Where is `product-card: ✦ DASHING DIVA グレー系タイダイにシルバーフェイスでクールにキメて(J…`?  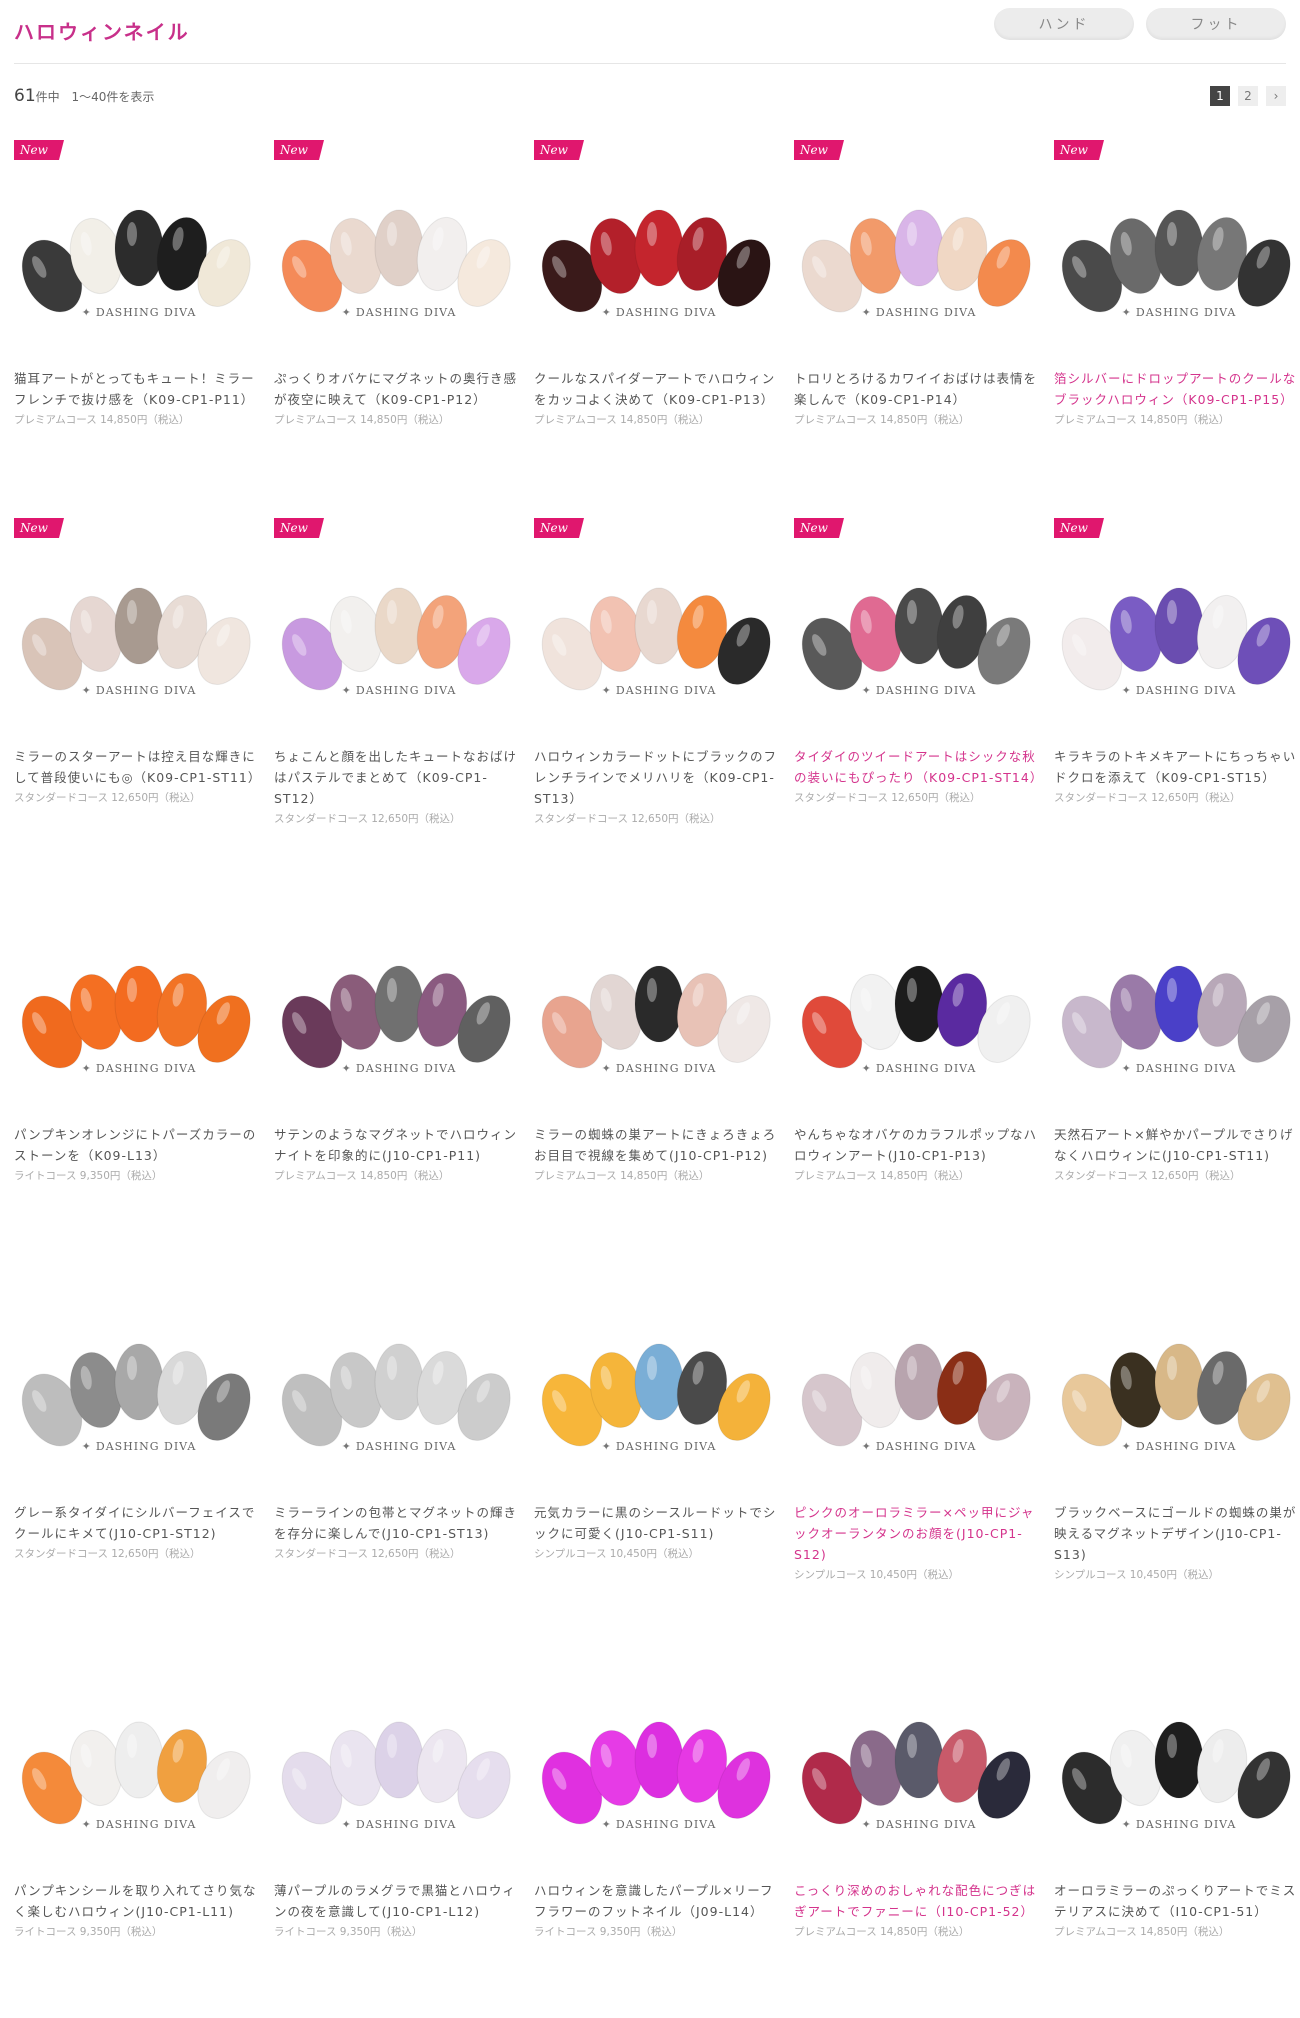
product-card: ✦ DASHING DIVA グレー系タイダイにシルバーフェイスでクールにキメて(J… is located at coordinates (139, 1451).